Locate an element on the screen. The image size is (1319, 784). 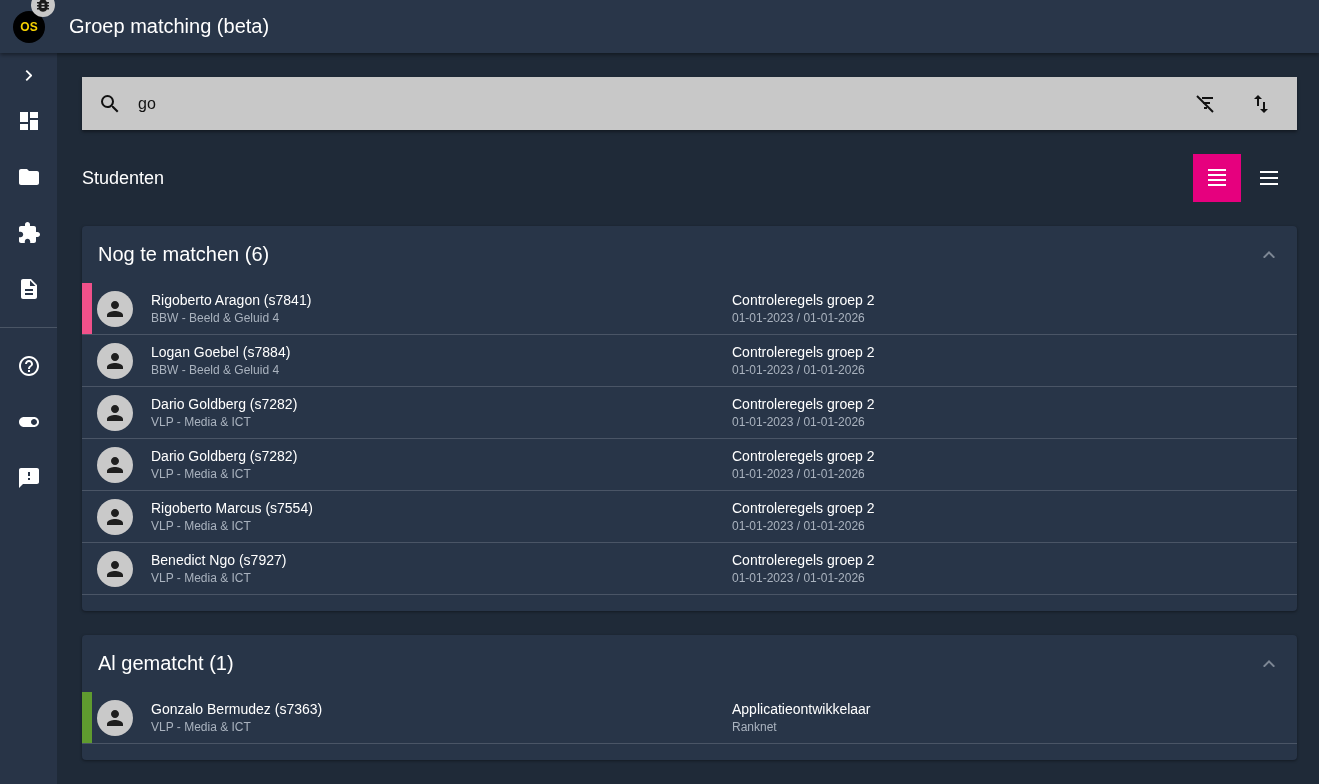
student-name: Rigoberto Marcus (s7554) is located at coordinates (232, 508).